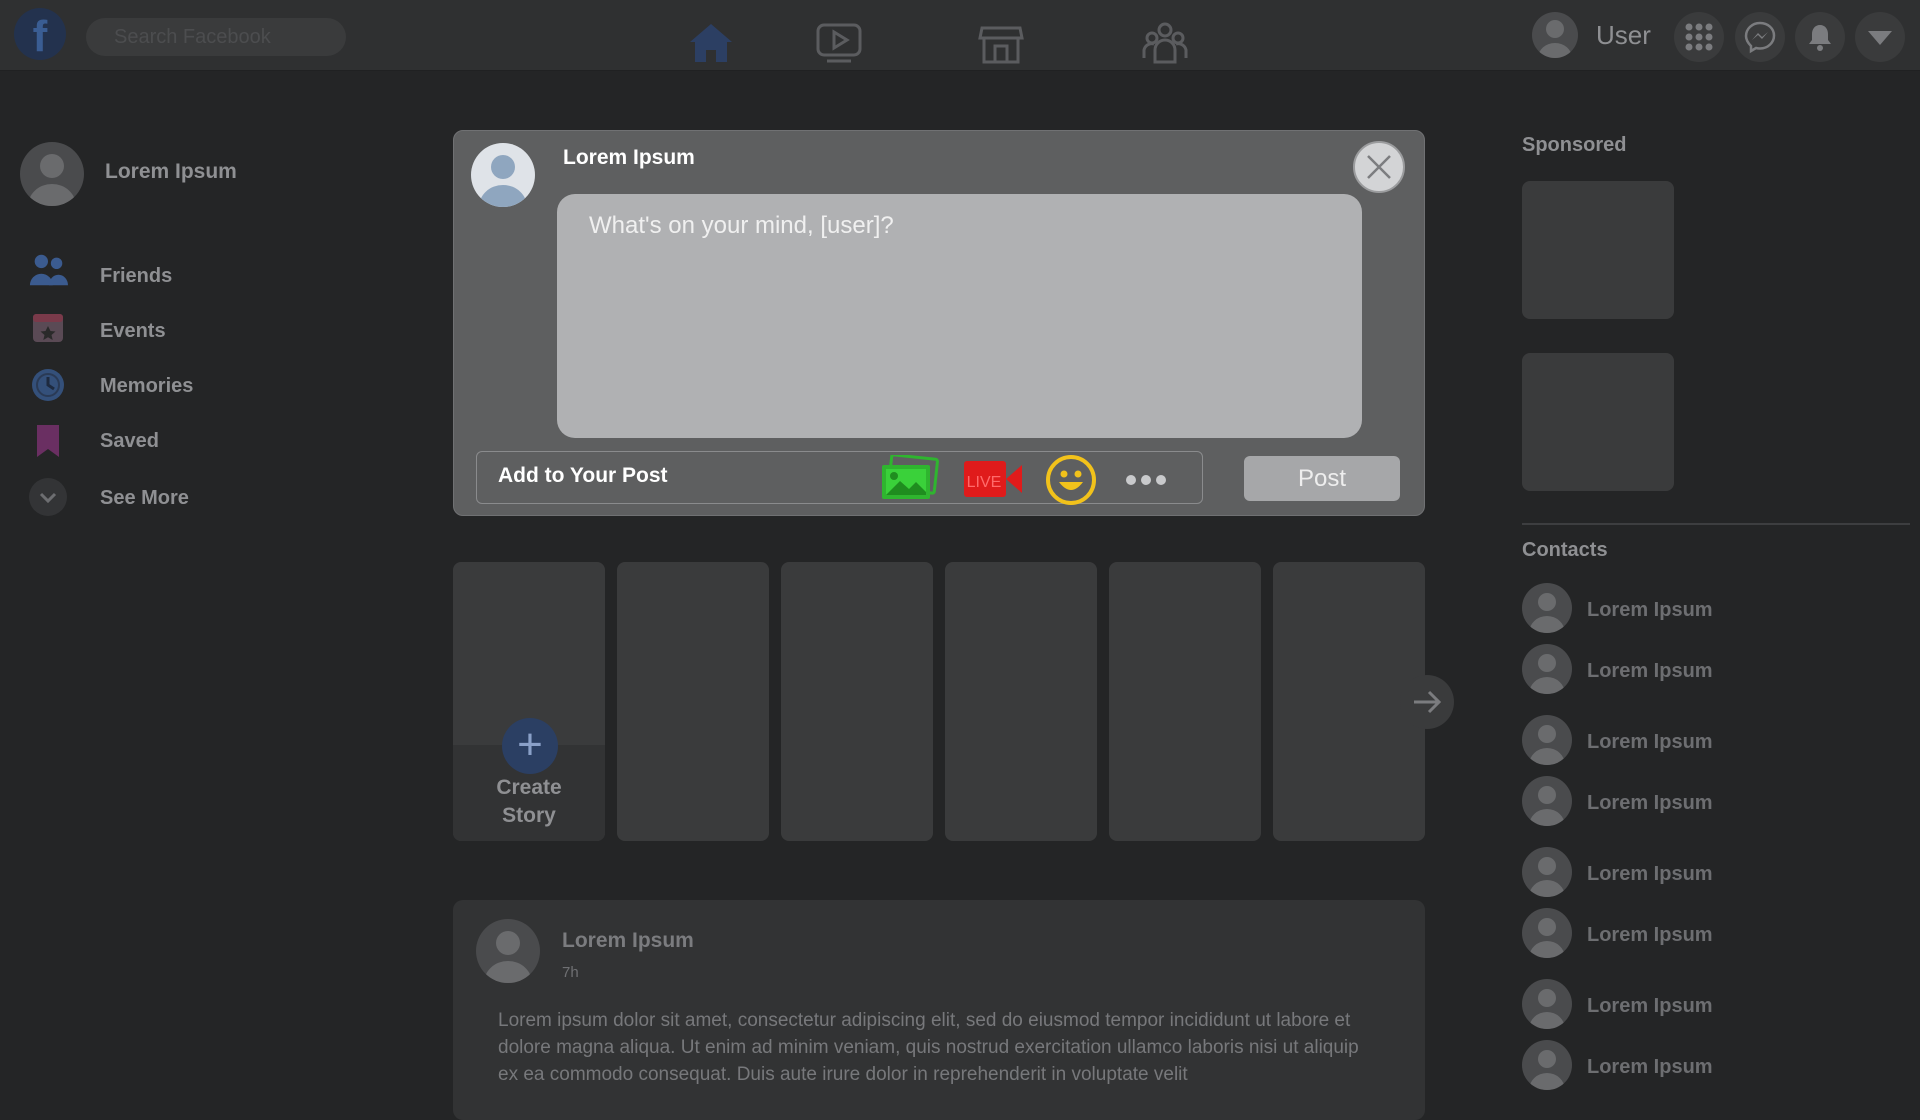 The image size is (1920, 1120). What do you see at coordinates (1716, 524) in the screenshot?
I see `divider` at bounding box center [1716, 524].